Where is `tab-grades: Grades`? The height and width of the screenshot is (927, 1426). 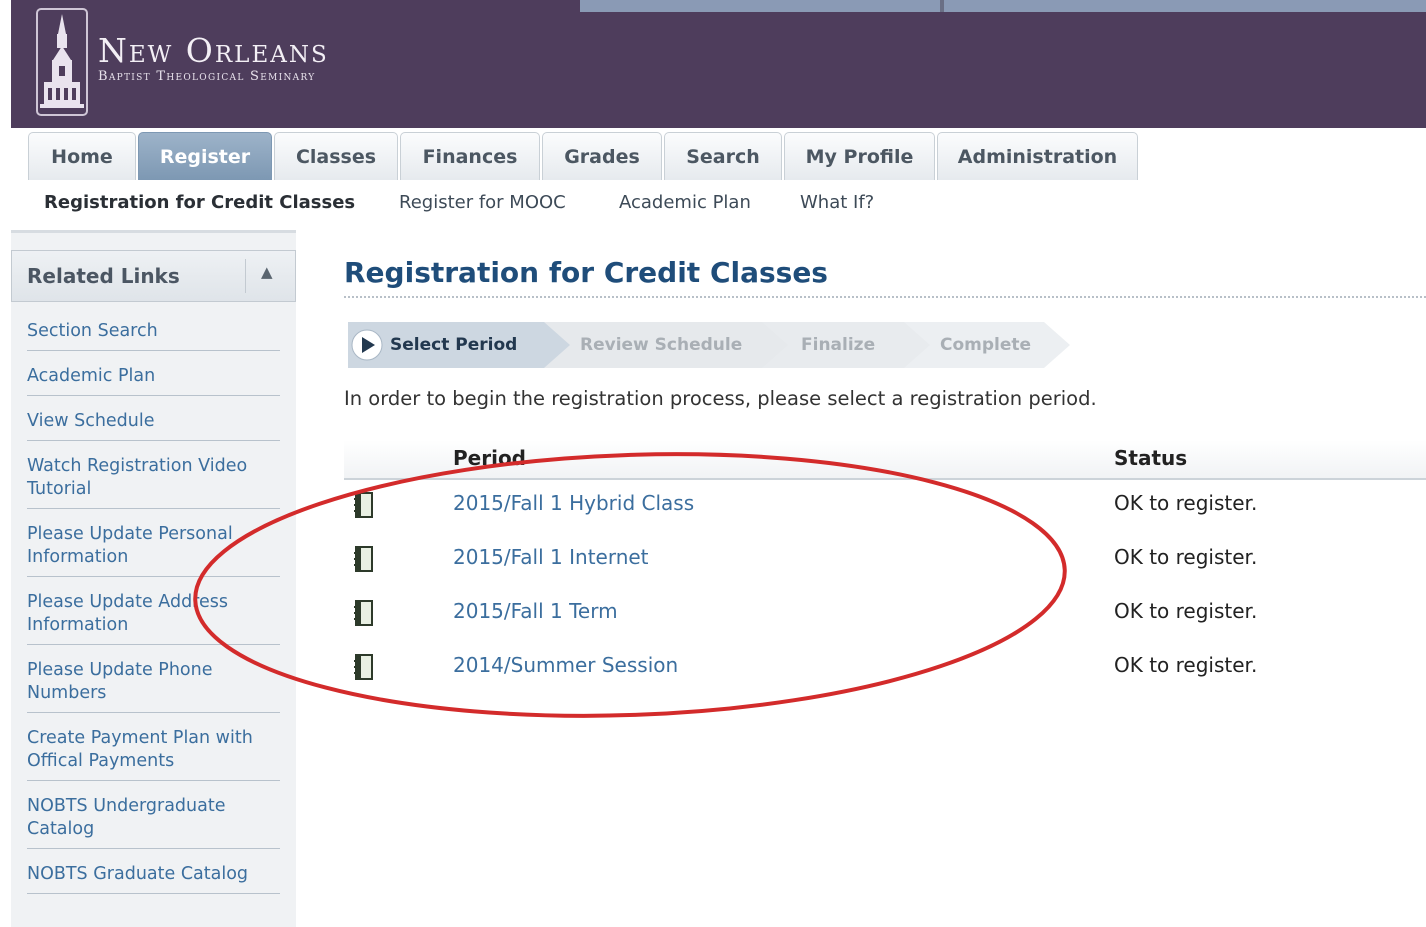 tab-grades: Grades is located at coordinates (602, 156).